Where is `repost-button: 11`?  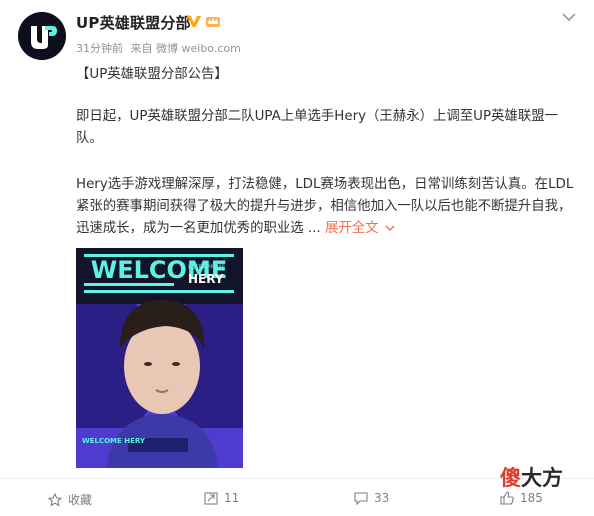
repost-button: 11 is located at coordinates (221, 498).